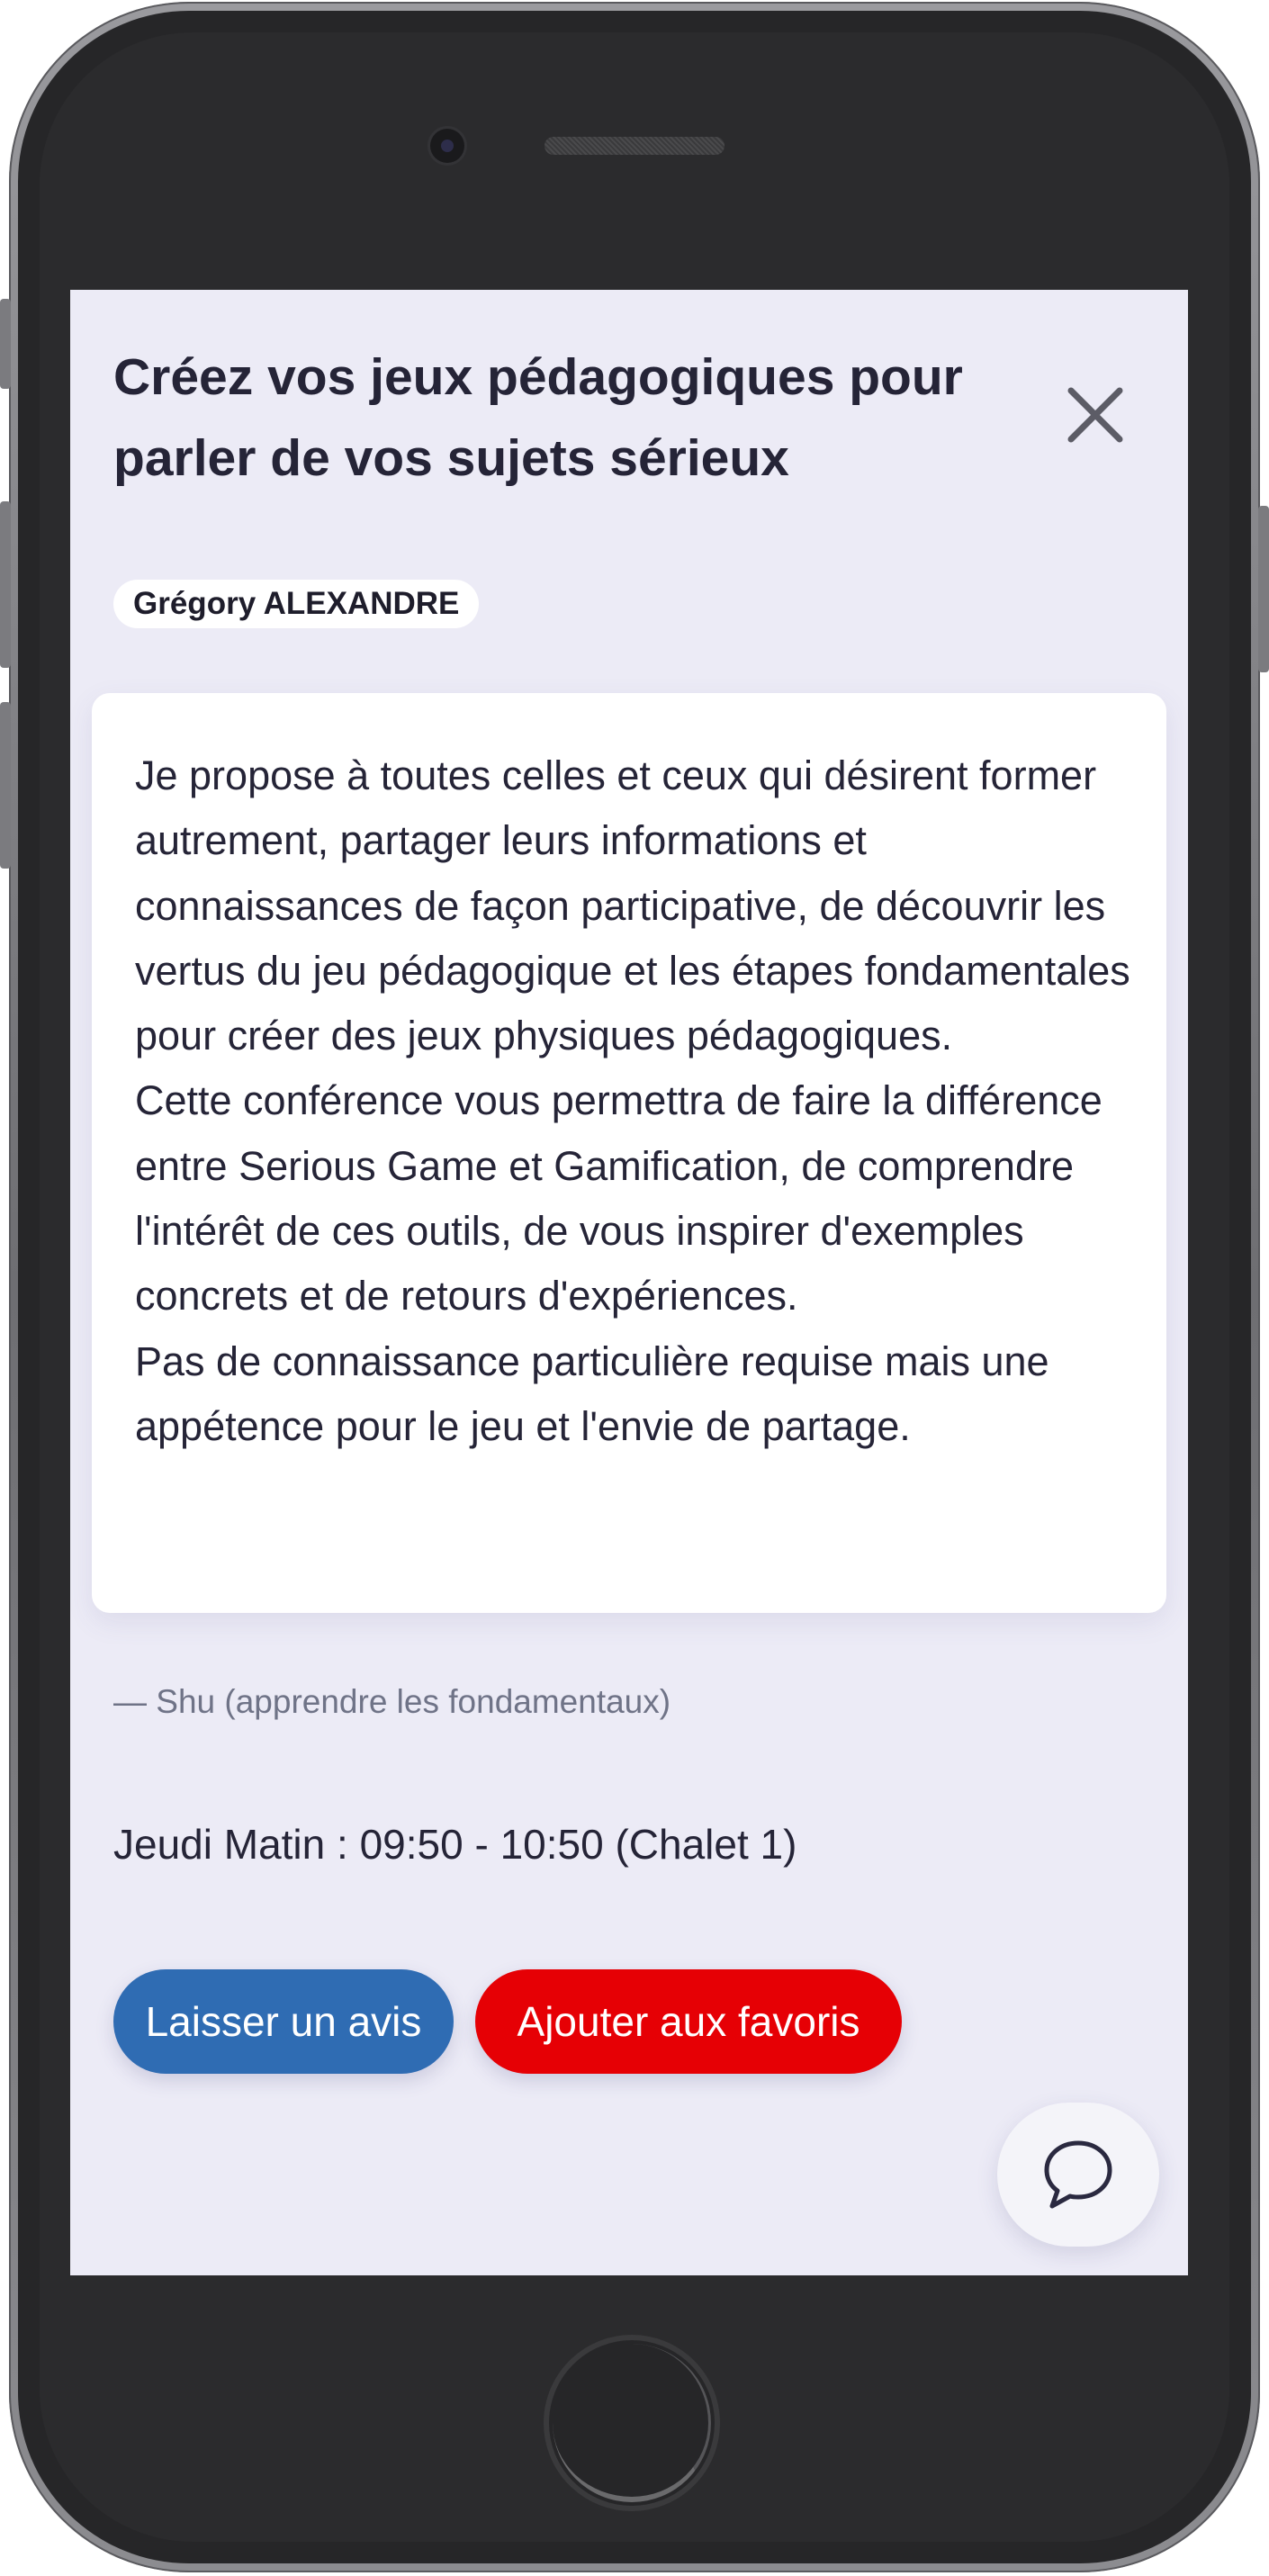  I want to click on leave-review-button: Laisser un avis, so click(283, 2021).